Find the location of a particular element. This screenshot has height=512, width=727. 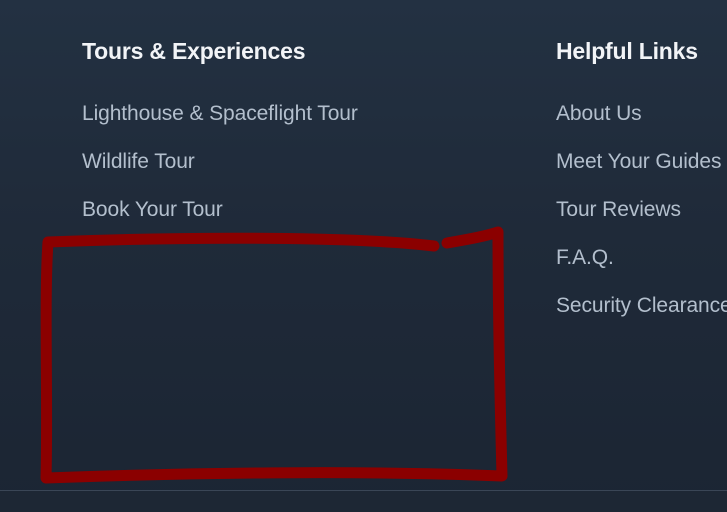

list-item: About Us is located at coordinates (641, 123).